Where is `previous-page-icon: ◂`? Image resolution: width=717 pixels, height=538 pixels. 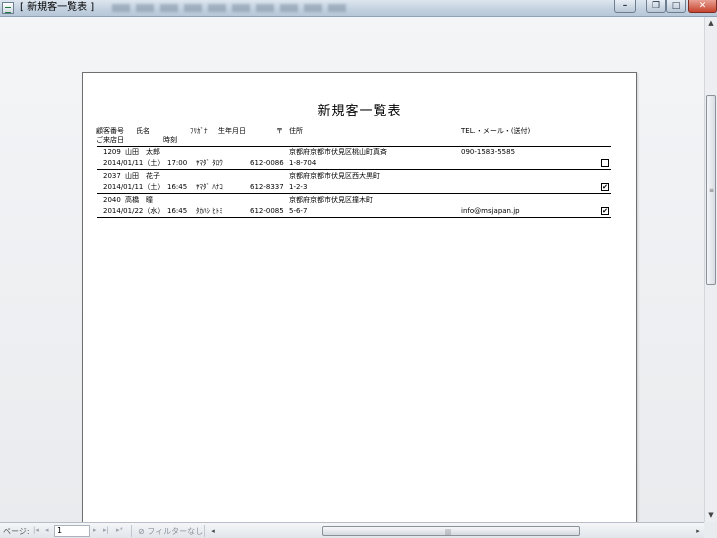
previous-page-icon: ◂ is located at coordinates (47, 530).